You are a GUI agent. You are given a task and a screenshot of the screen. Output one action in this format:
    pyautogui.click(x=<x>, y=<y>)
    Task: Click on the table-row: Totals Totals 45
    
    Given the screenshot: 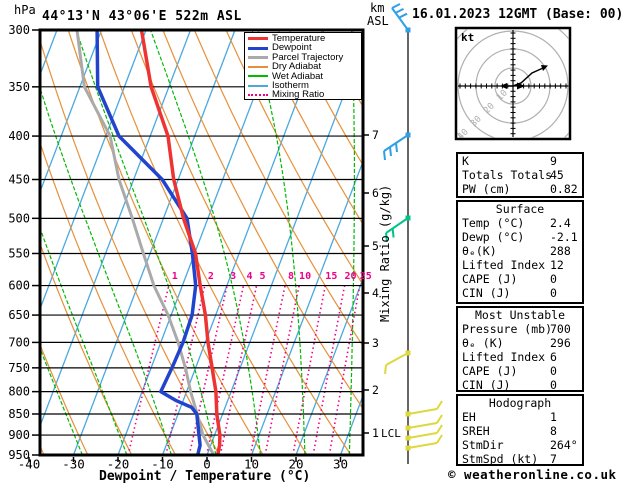 What is the action you would take?
    pyautogui.click(x=520, y=175)
    